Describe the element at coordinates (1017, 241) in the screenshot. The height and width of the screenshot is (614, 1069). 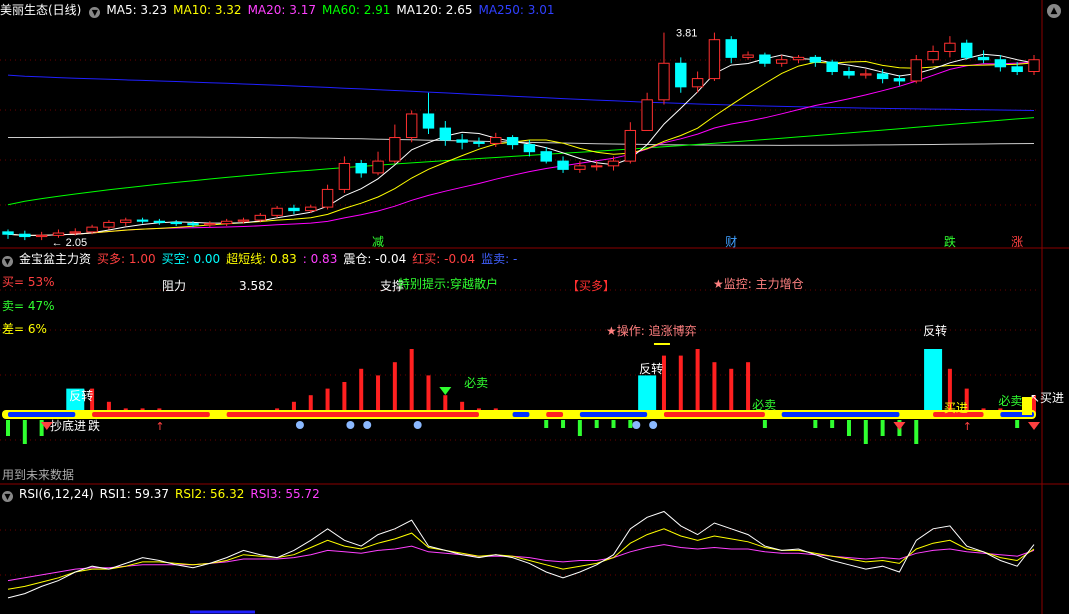
I see `event-marker-3: 涨` at that location.